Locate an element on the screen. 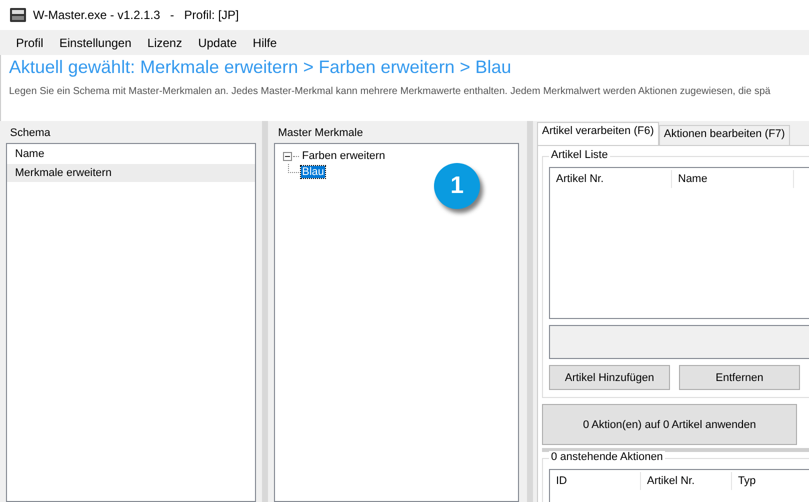 The image size is (809, 502). column-header: Typ is located at coordinates (770, 481).